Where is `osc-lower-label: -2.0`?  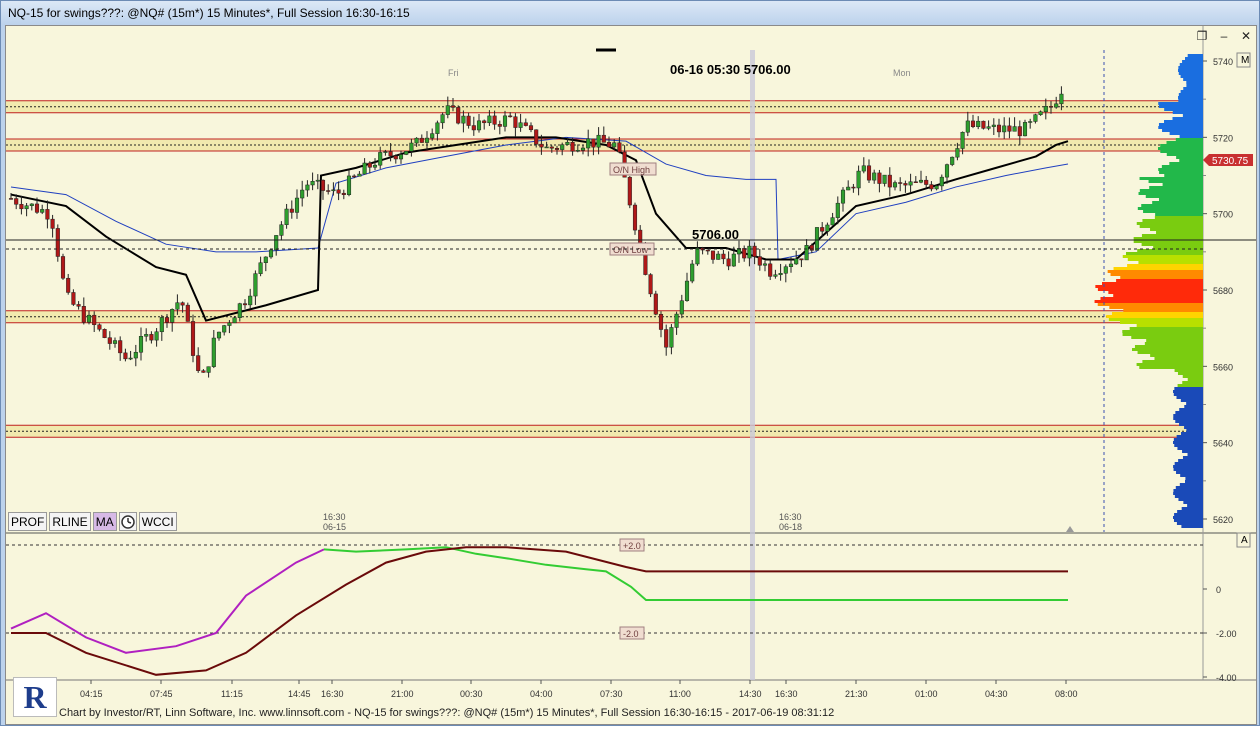 osc-lower-label: -2.0 is located at coordinates (631, 634).